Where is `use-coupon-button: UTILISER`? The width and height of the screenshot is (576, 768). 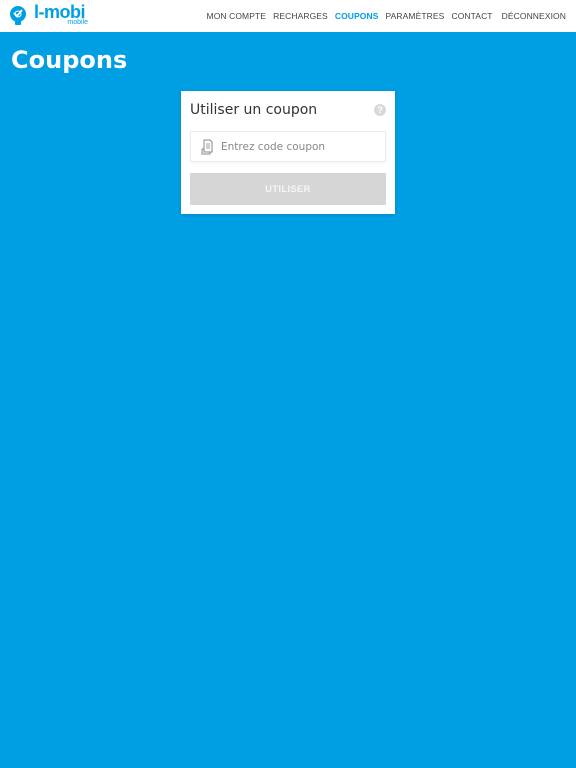 use-coupon-button: UTILISER is located at coordinates (288, 189).